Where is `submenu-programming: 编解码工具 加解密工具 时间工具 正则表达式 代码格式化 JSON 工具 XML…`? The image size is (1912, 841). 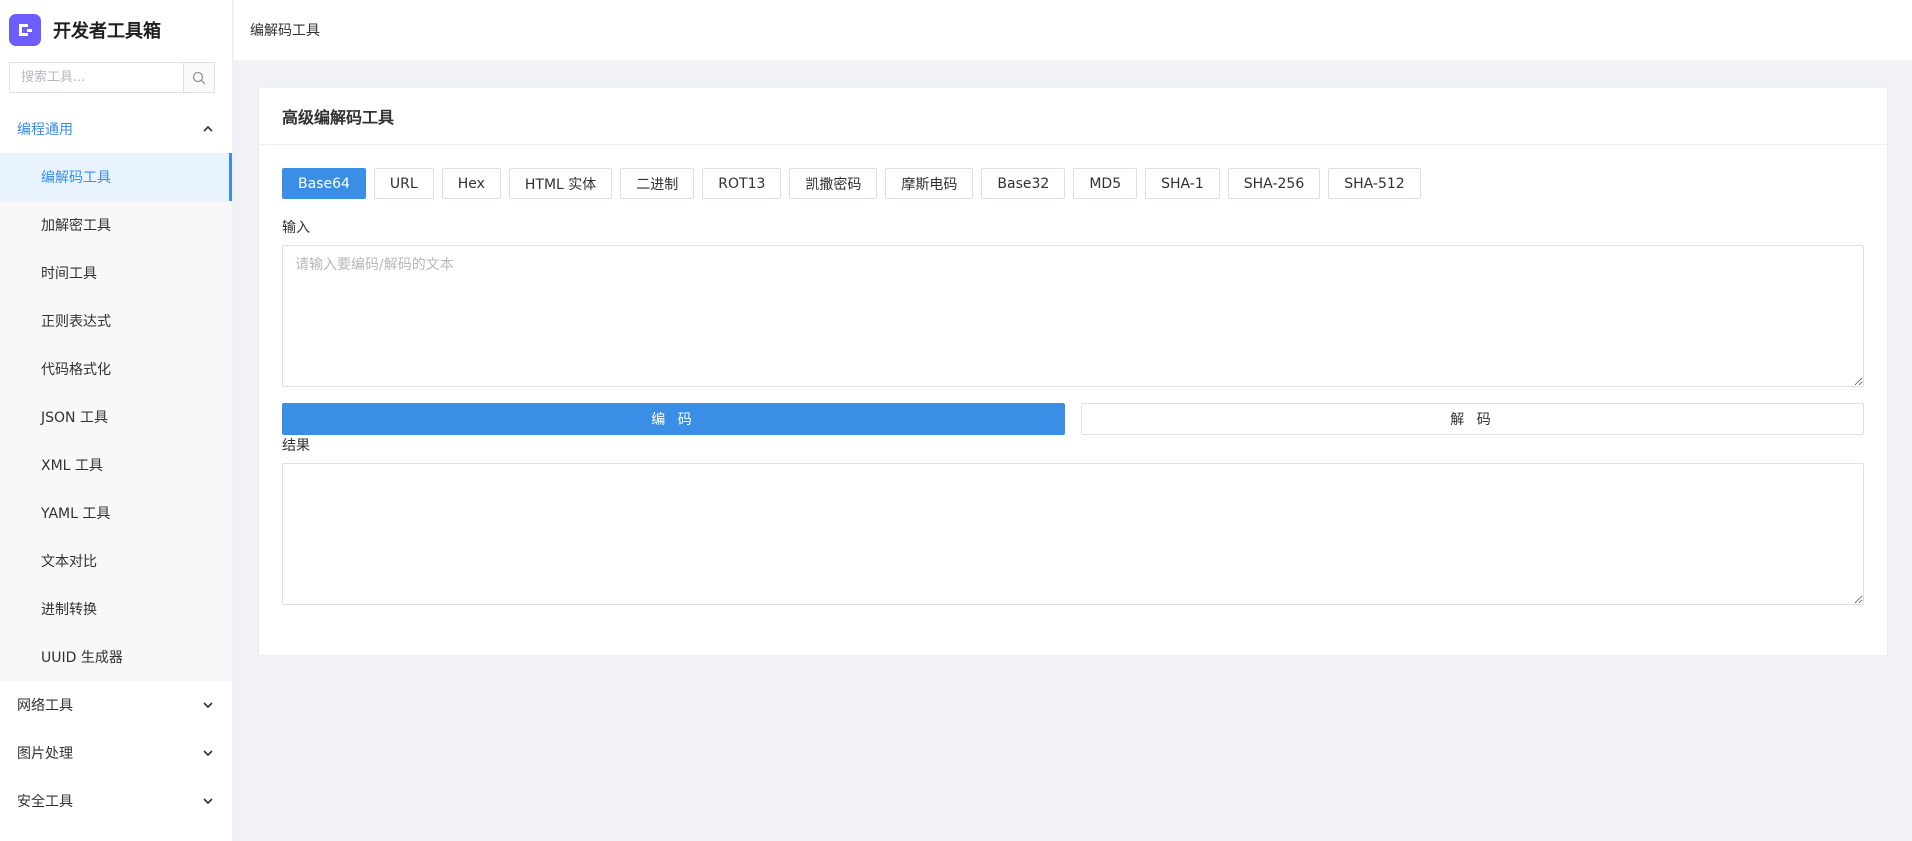 submenu-programming: 编解码工具 加解密工具 时间工具 正则表达式 代码格式化 JSON 工具 XML… is located at coordinates (116, 417).